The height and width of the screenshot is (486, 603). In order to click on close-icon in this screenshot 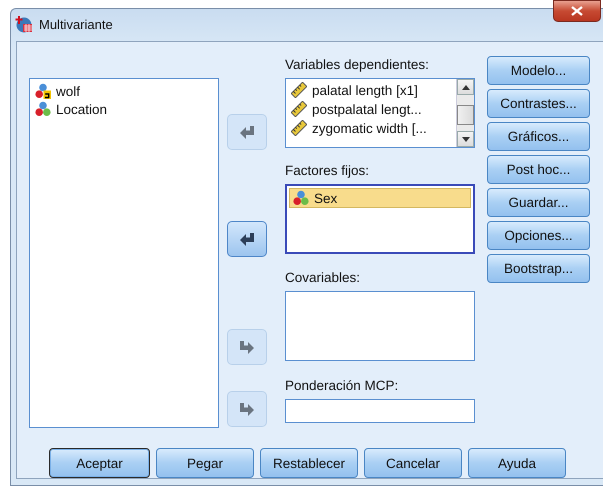, I will do `click(577, 11)`.